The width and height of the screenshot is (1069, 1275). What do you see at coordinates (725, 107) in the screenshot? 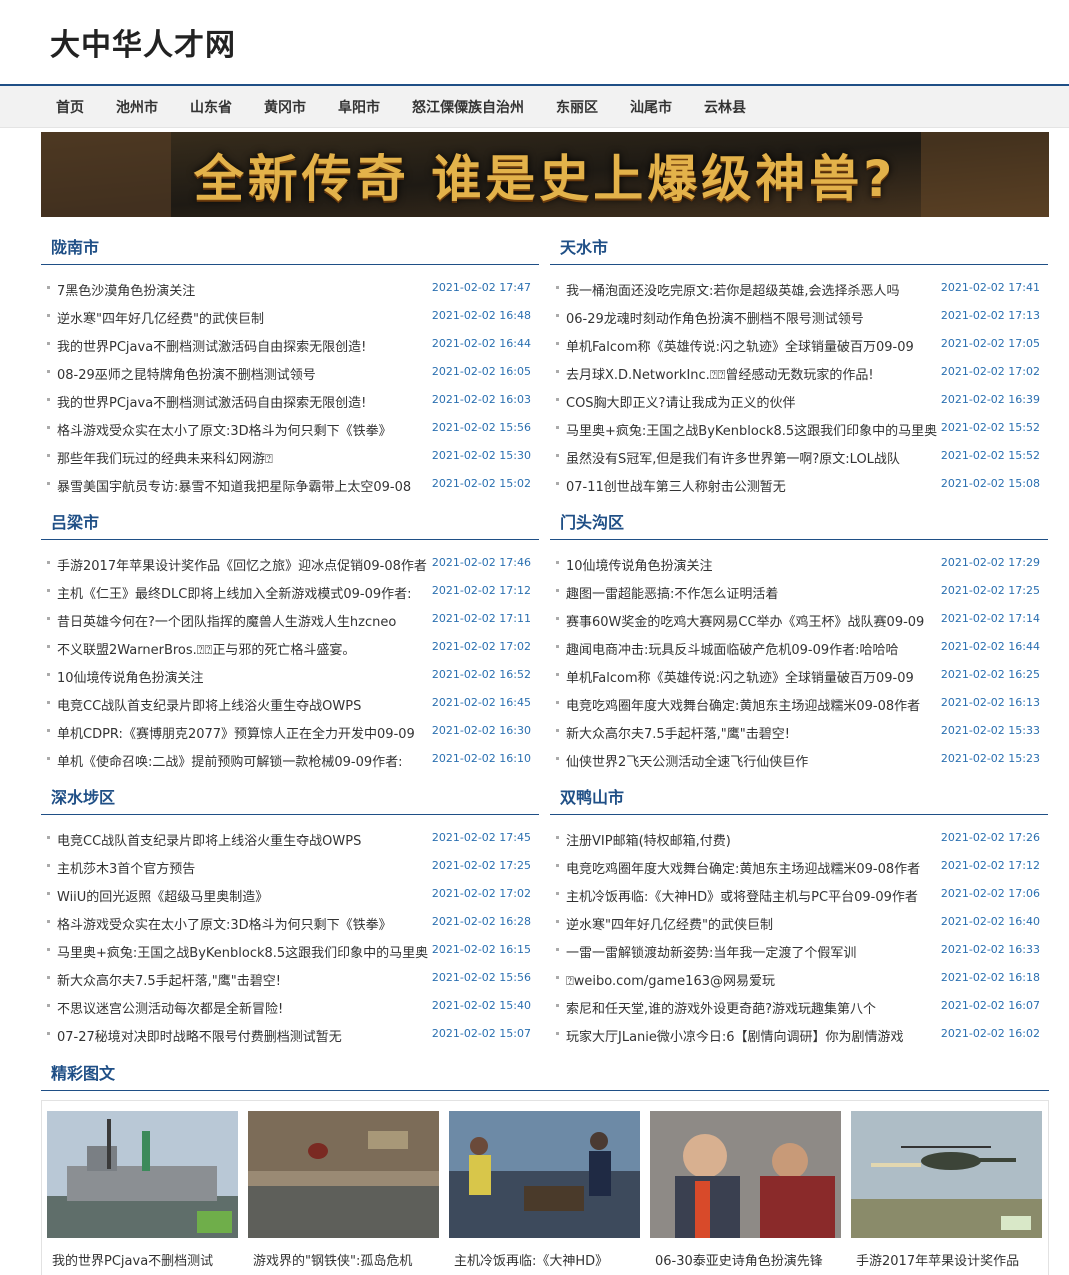
I see `nav-item-yunlin: 云林县` at bounding box center [725, 107].